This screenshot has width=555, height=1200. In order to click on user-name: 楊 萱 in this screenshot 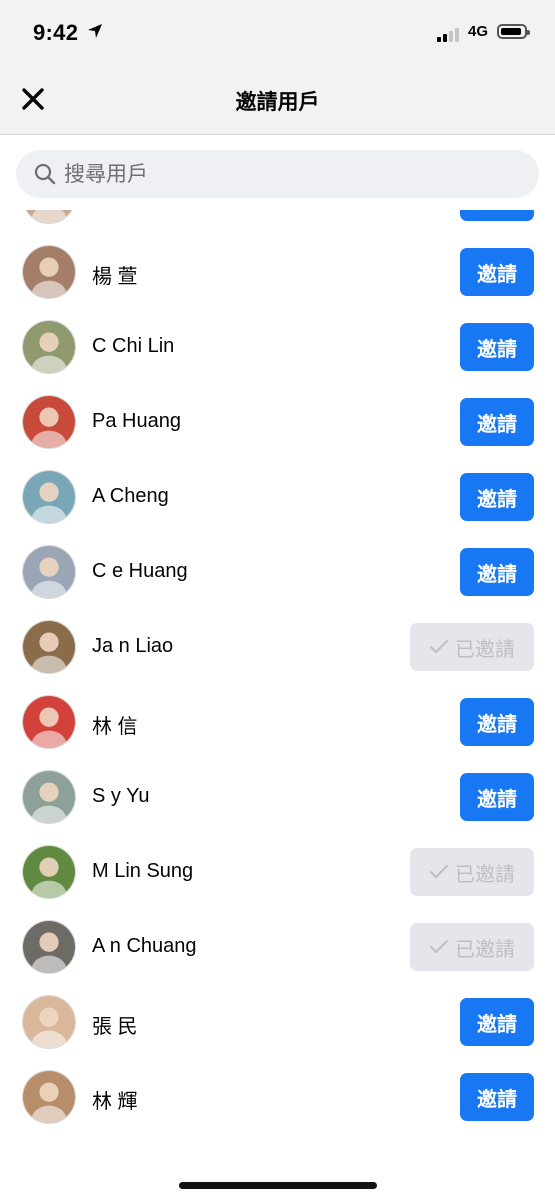, I will do `click(115, 277)`.